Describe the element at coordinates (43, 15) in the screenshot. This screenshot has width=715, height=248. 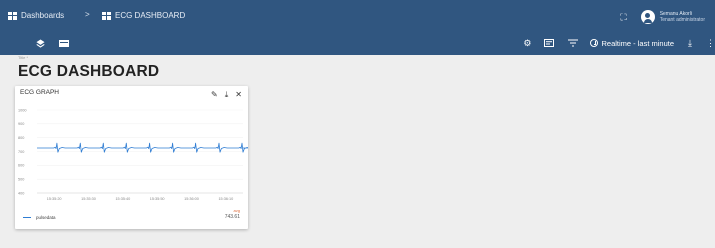
I see `breadcrumb-dashboards-label: Dashboards` at that location.